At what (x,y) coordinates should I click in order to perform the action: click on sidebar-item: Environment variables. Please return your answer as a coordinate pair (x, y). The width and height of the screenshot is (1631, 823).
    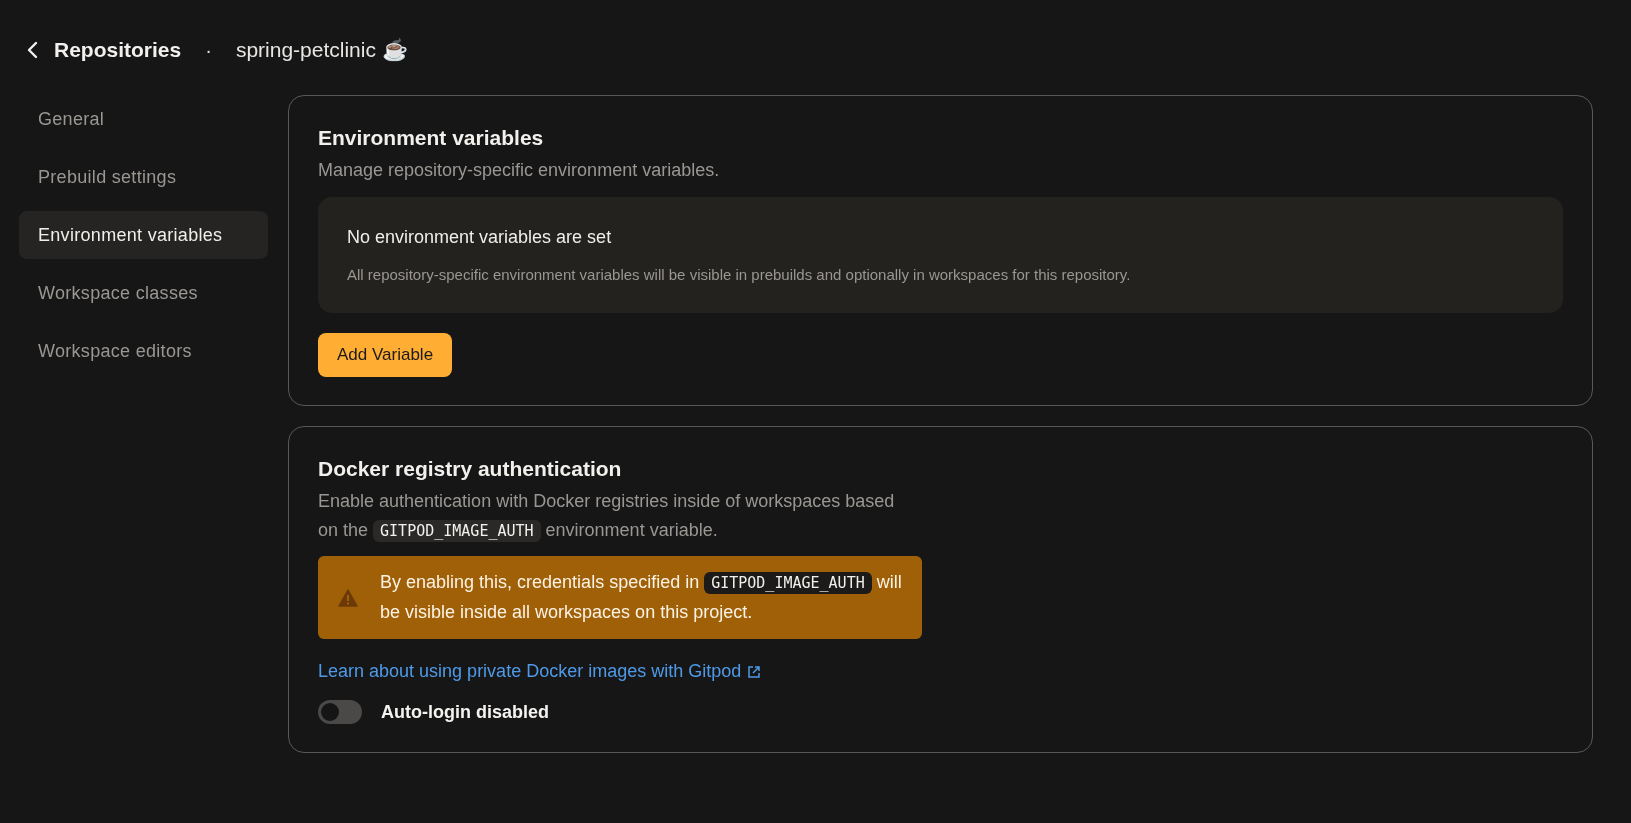
    Looking at the image, I should click on (143, 235).